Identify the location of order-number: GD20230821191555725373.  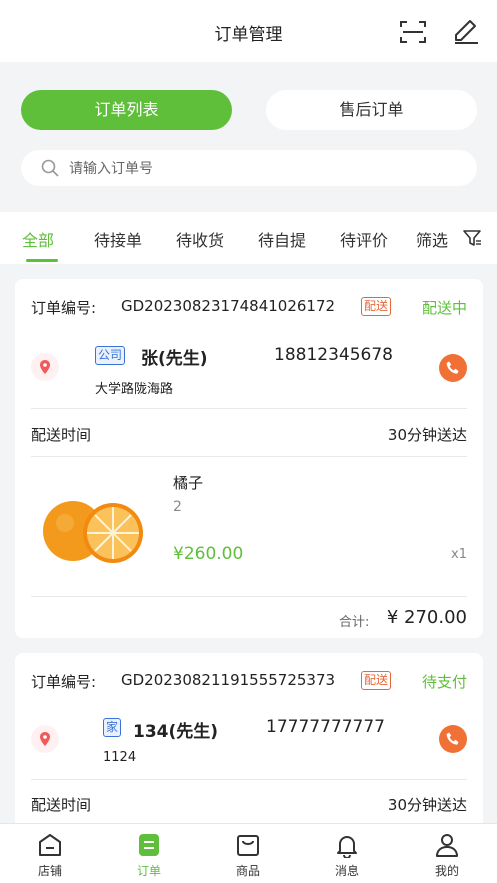
(228, 680).